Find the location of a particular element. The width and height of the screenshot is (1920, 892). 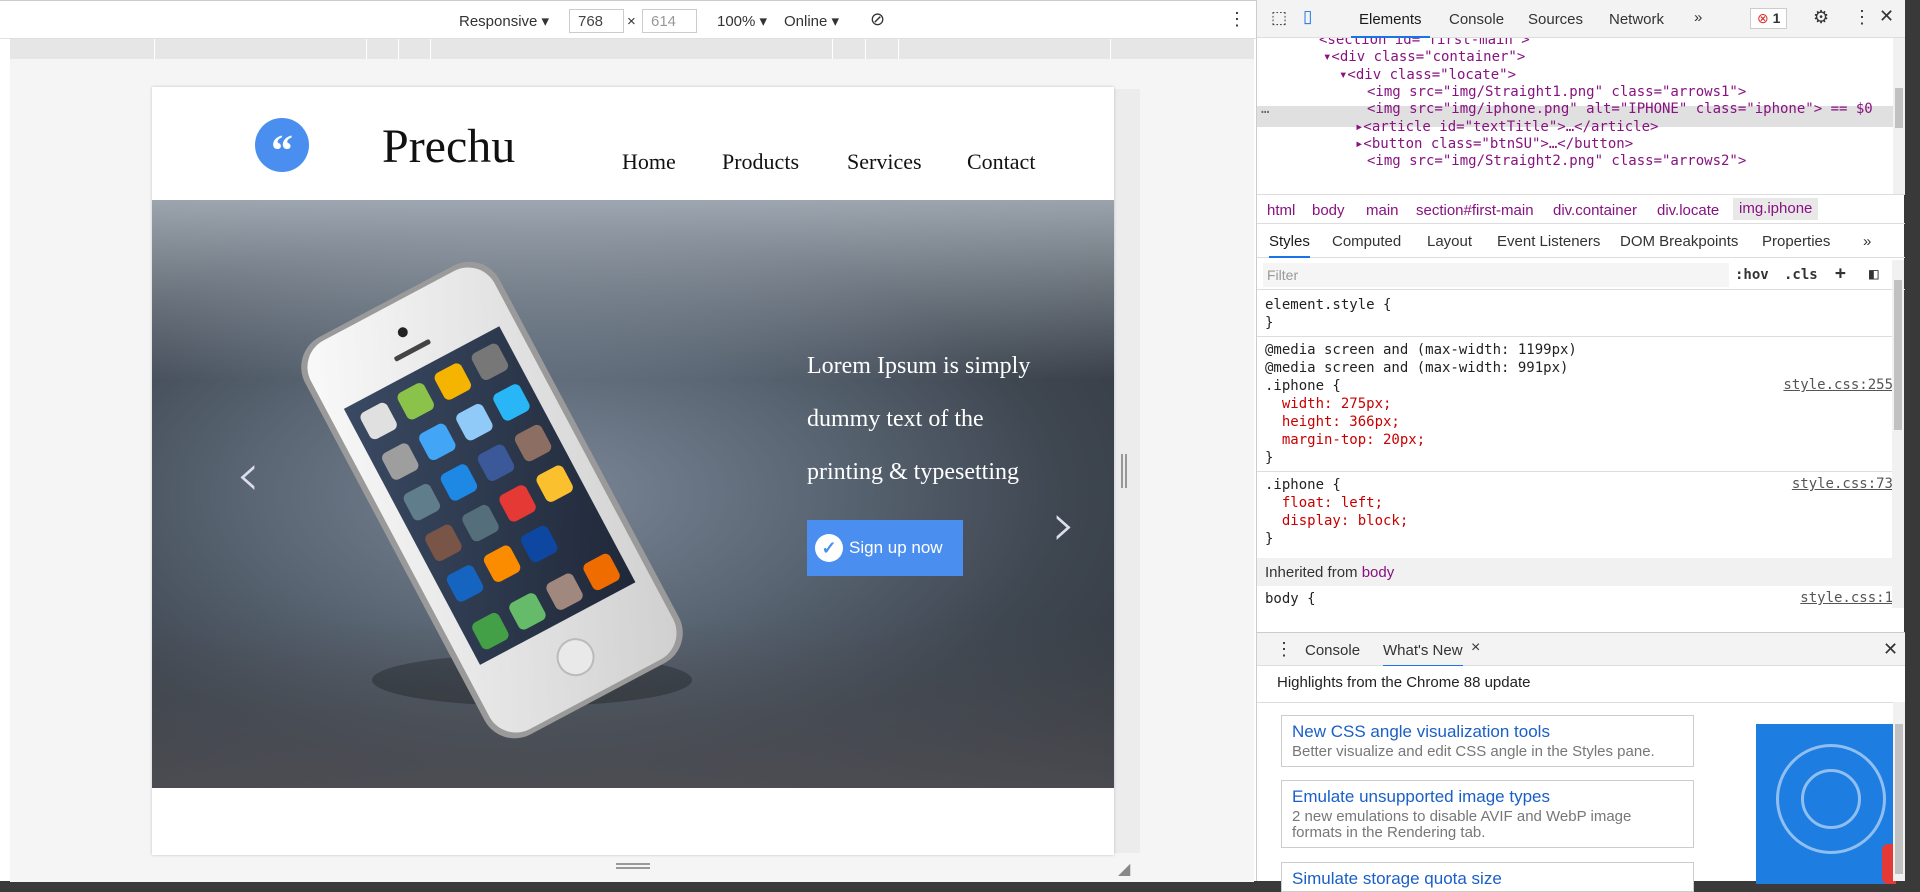

crumb-html: html is located at coordinates (1281, 210).